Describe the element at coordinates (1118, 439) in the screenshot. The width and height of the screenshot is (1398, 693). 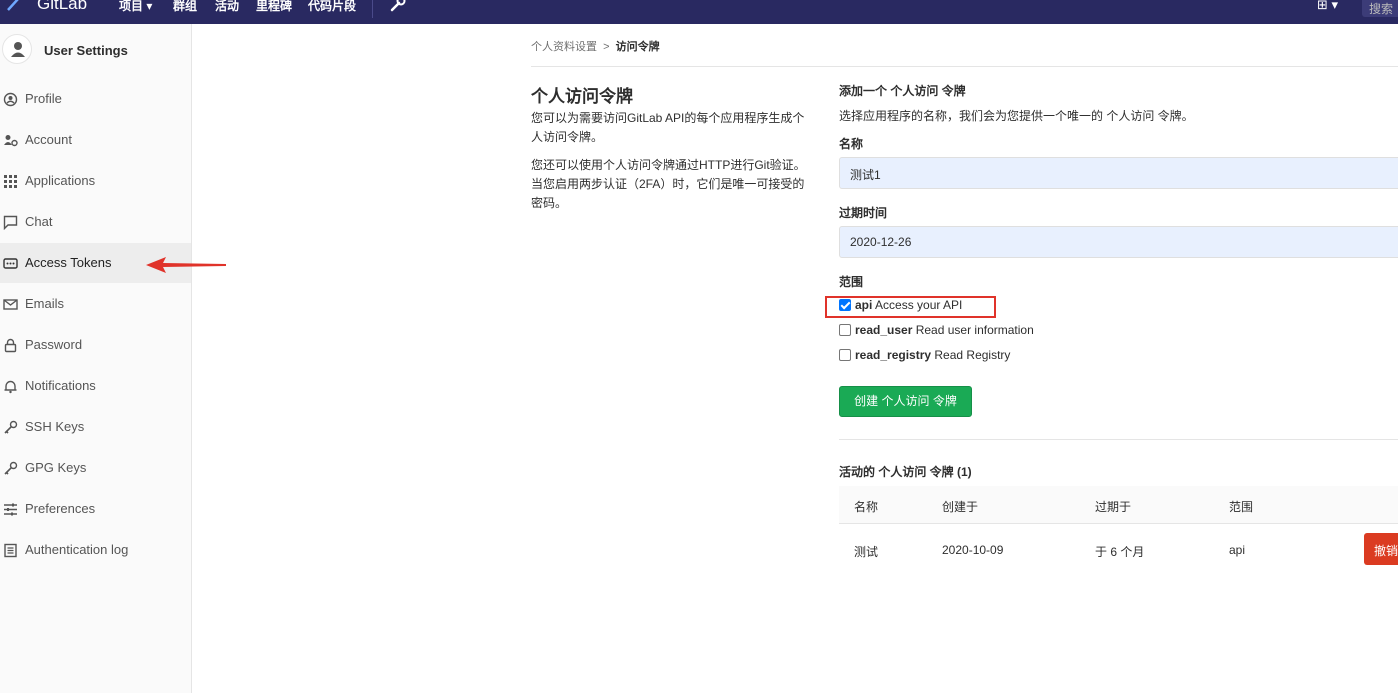
I see `section-divider` at that location.